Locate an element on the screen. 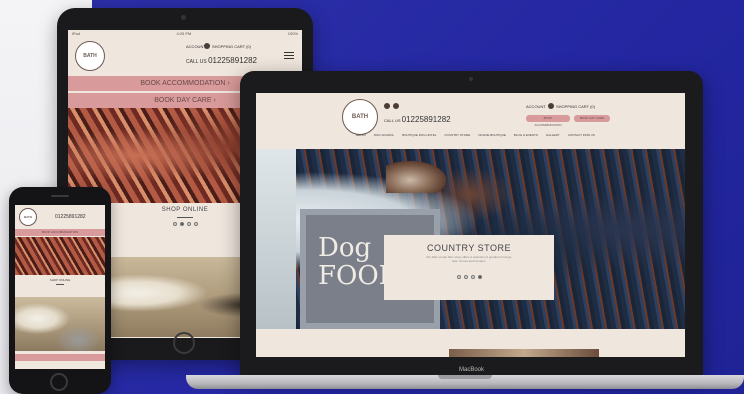 Image resolution: width=744 pixels, height=394 pixels. laptop-notch is located at coordinates (465, 377).